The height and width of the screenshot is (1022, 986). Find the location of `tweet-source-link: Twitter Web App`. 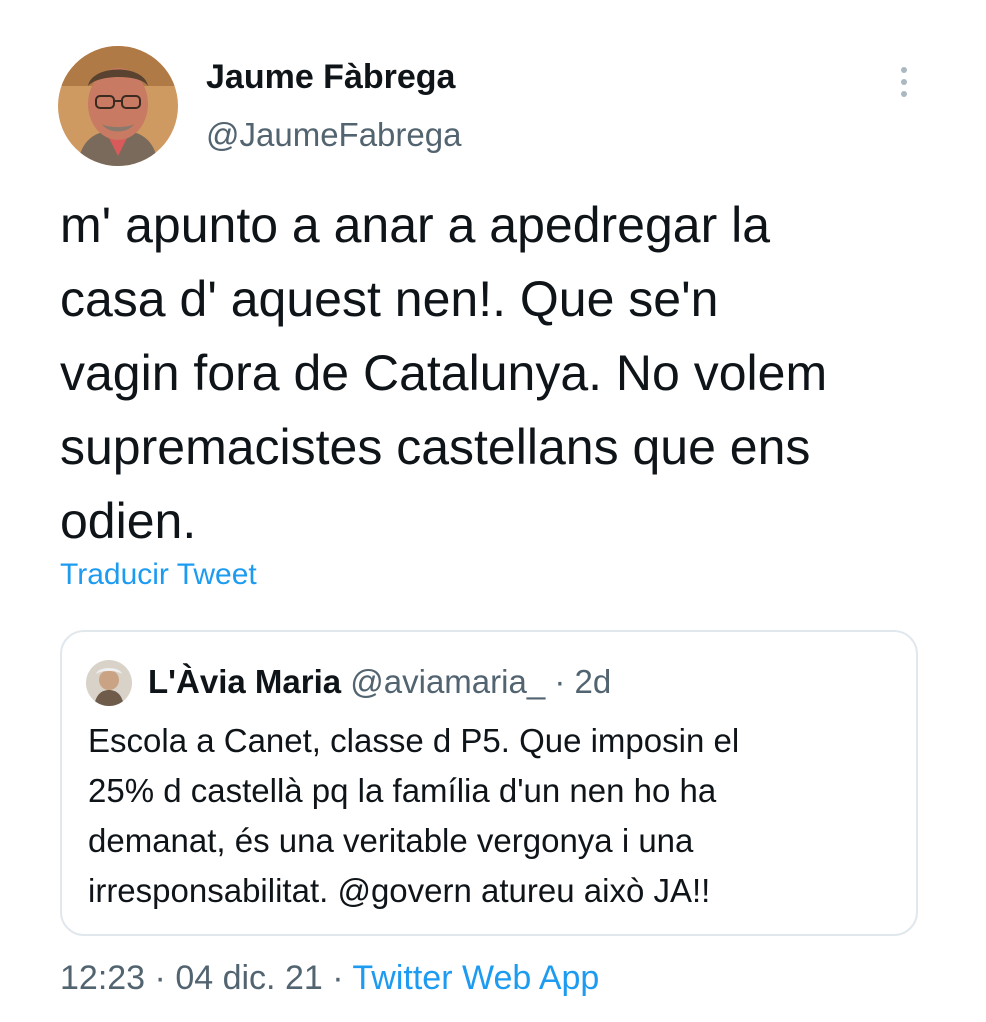

tweet-source-link: Twitter Web App is located at coordinates (475, 978).